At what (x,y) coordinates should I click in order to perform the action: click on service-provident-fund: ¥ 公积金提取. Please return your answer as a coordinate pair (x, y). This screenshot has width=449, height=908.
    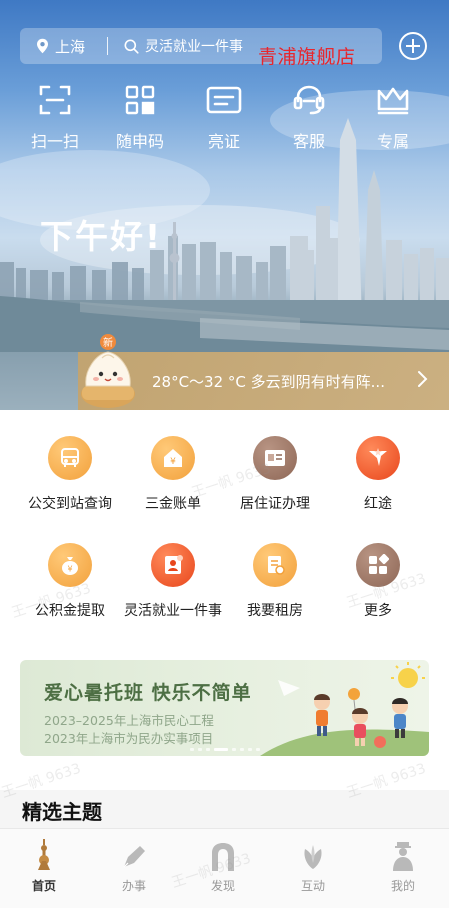
    Looking at the image, I should click on (70, 581).